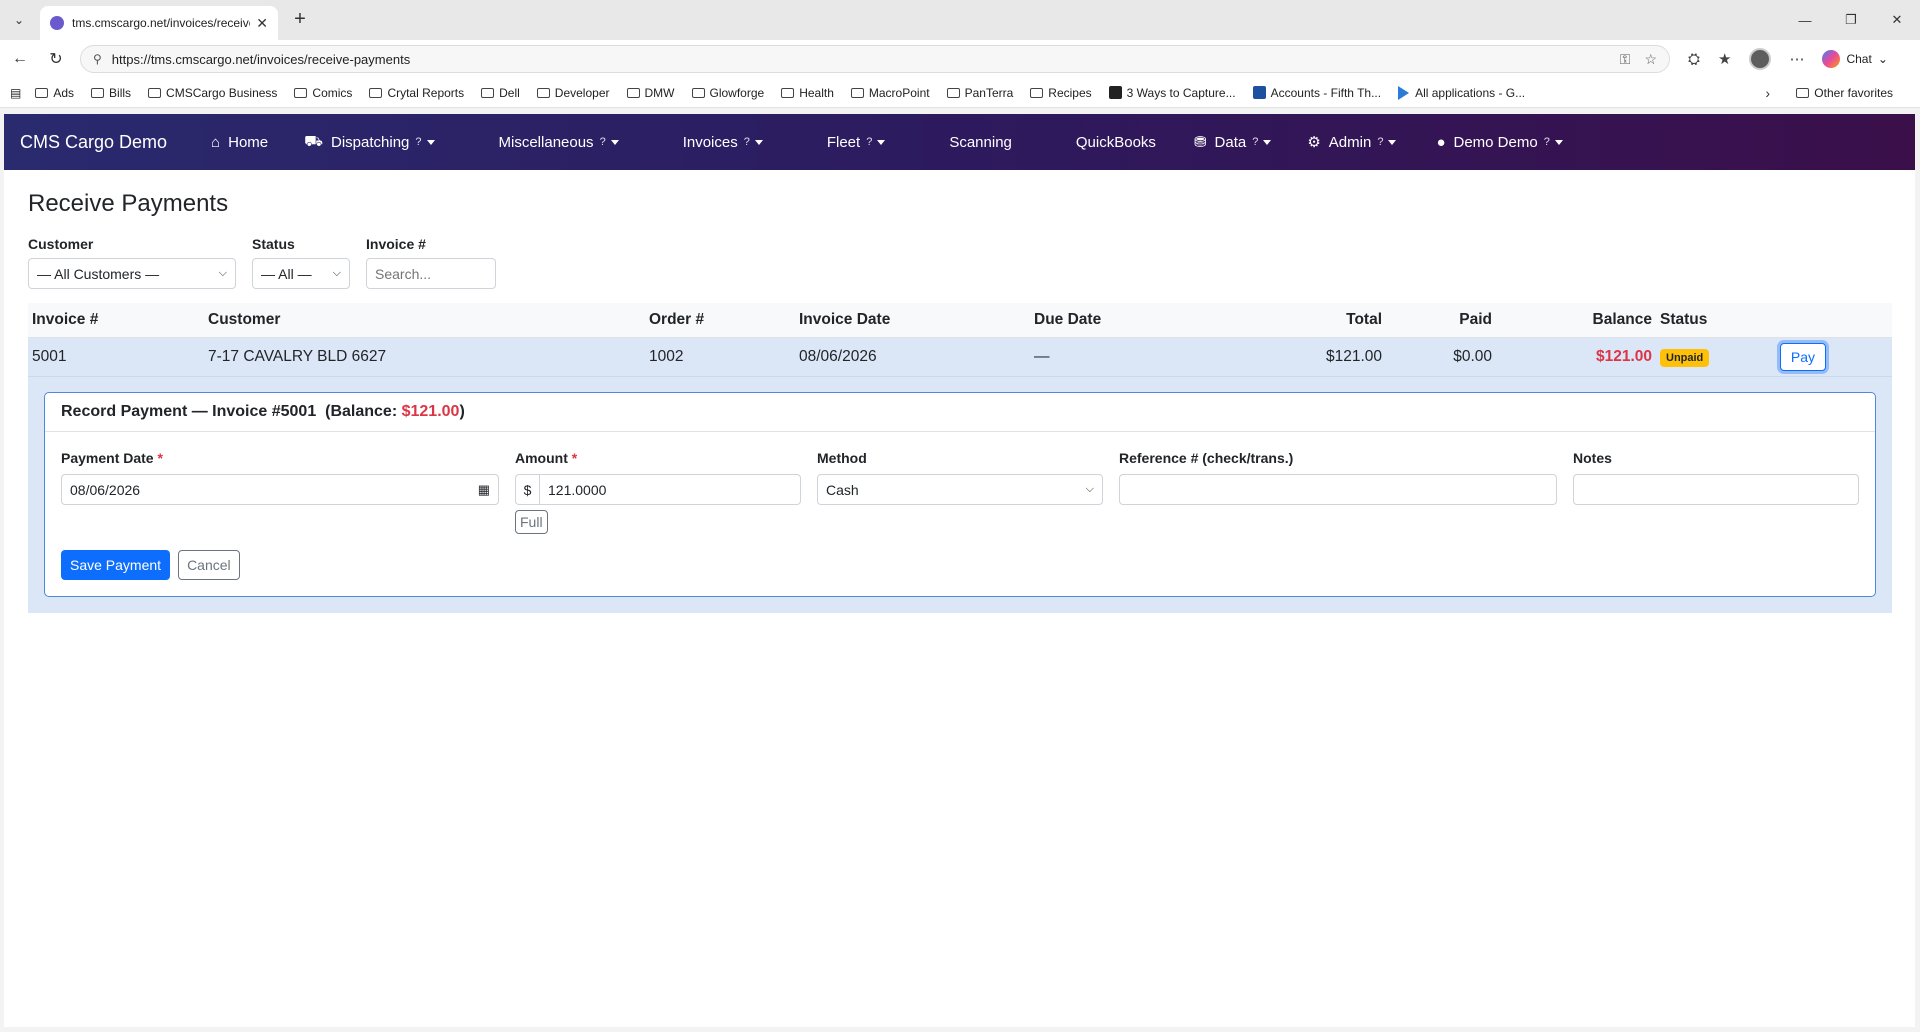 The image size is (1920, 1032). Describe the element at coordinates (980, 142) in the screenshot. I see `nav-scanning: Scanning` at that location.